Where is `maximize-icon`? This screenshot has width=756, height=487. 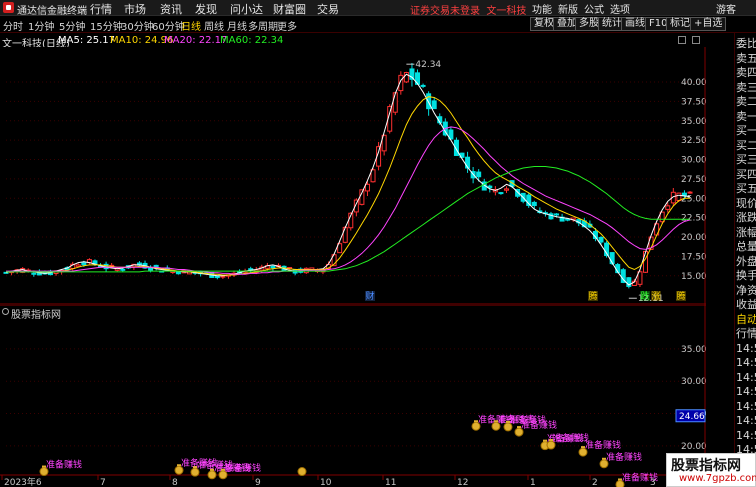
maximize-icon is located at coordinates (696, 40).